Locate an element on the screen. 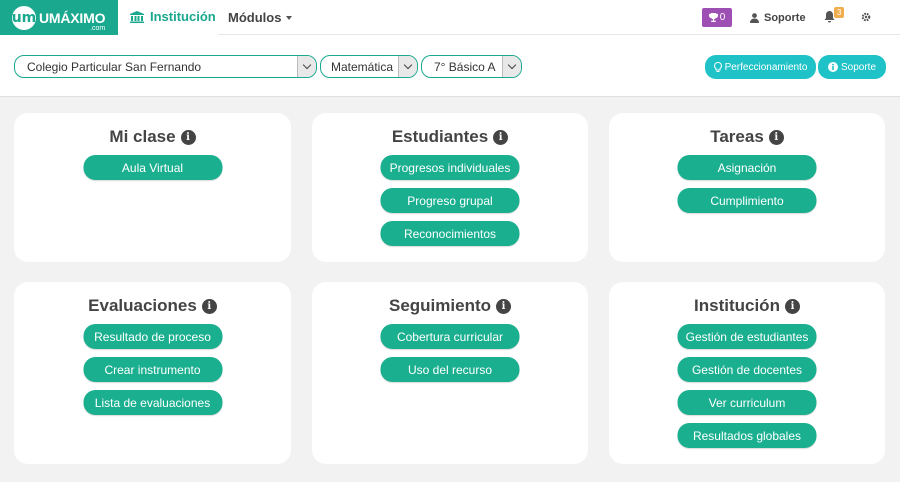 The height and width of the screenshot is (482, 900). ver-curriculum-button: Ver curriculum is located at coordinates (747, 402).